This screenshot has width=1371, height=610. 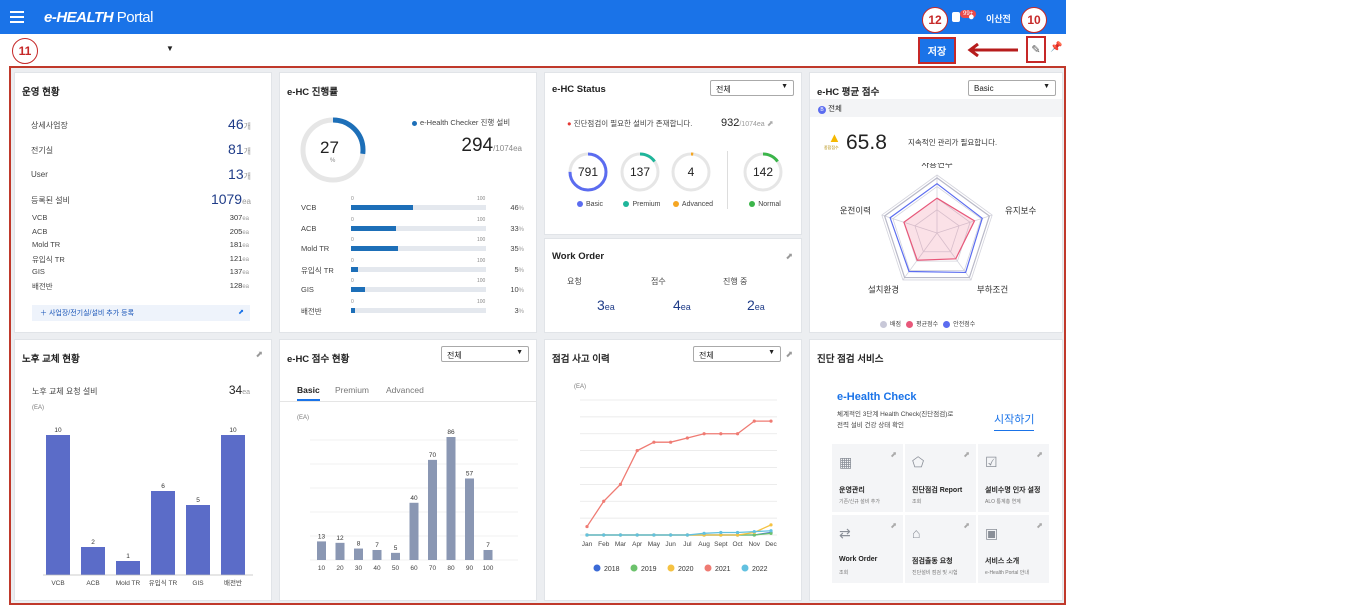 What do you see at coordinates (940, 549) in the screenshot?
I see `service-tile: ⬈ ⌂ 점검출동 요청 진단설비 점검 및 시험` at bounding box center [940, 549].